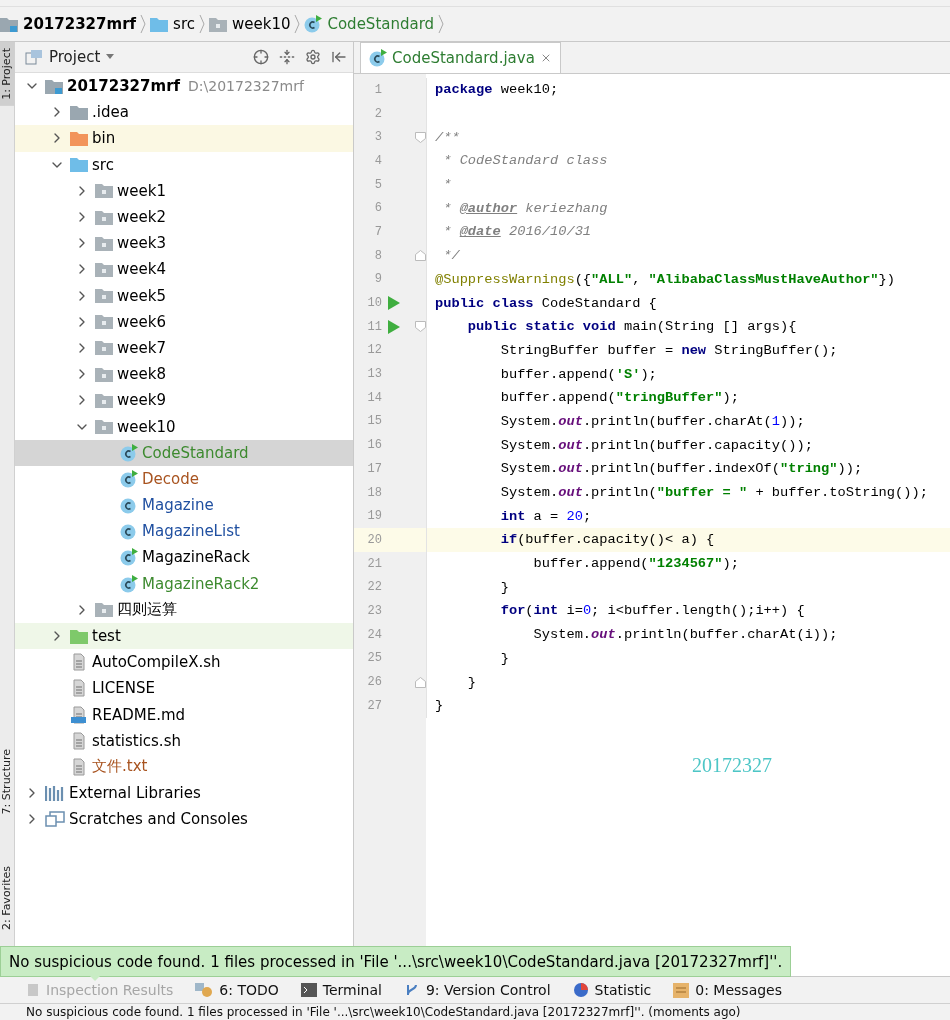 The image size is (950, 1020). I want to click on tree-row: AutoCompileX.sh, so click(184, 662).